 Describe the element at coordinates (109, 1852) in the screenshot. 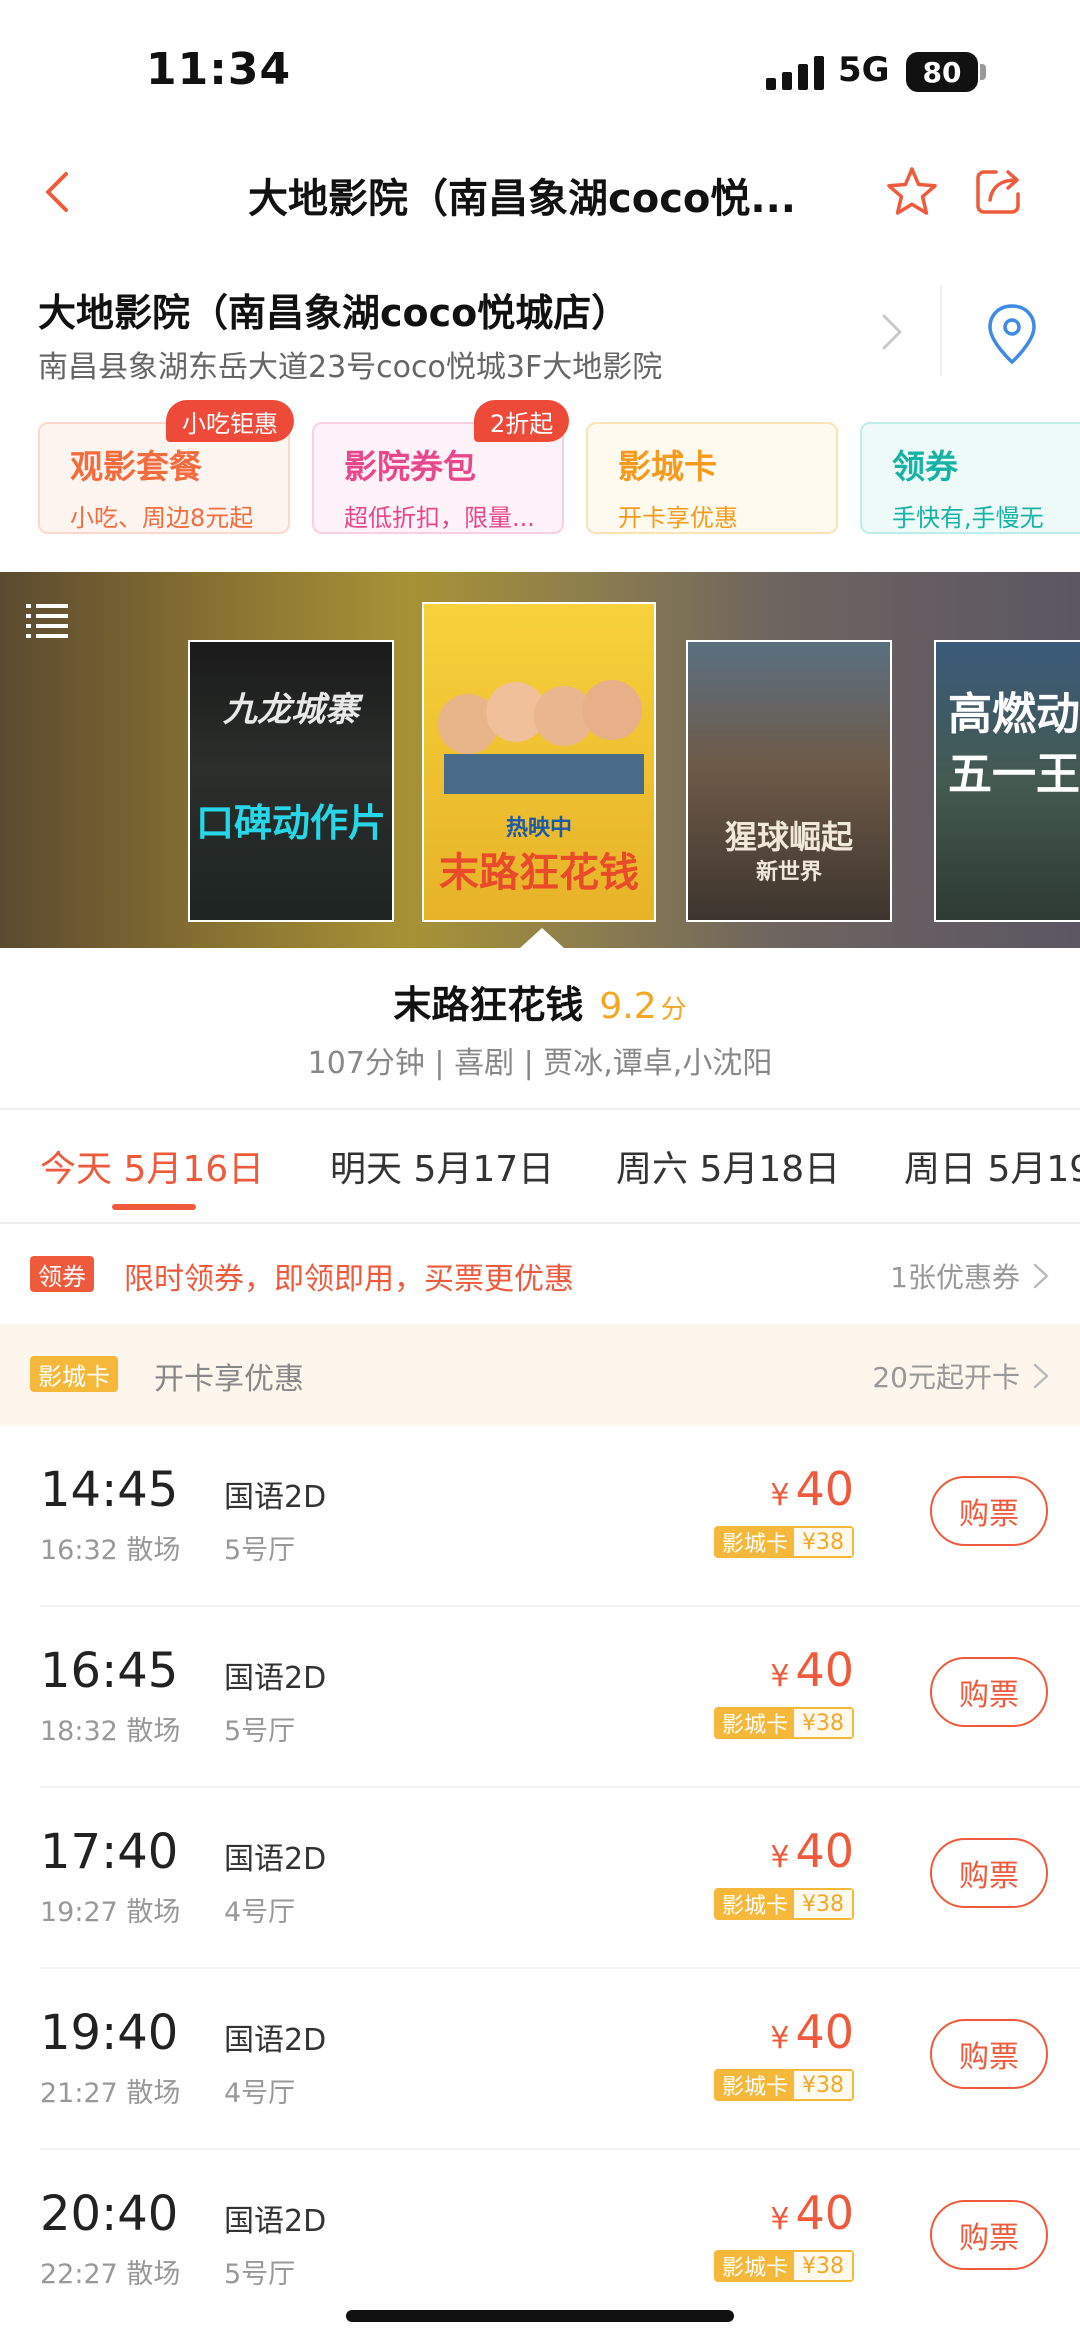

I see `start-time: 17:40` at that location.